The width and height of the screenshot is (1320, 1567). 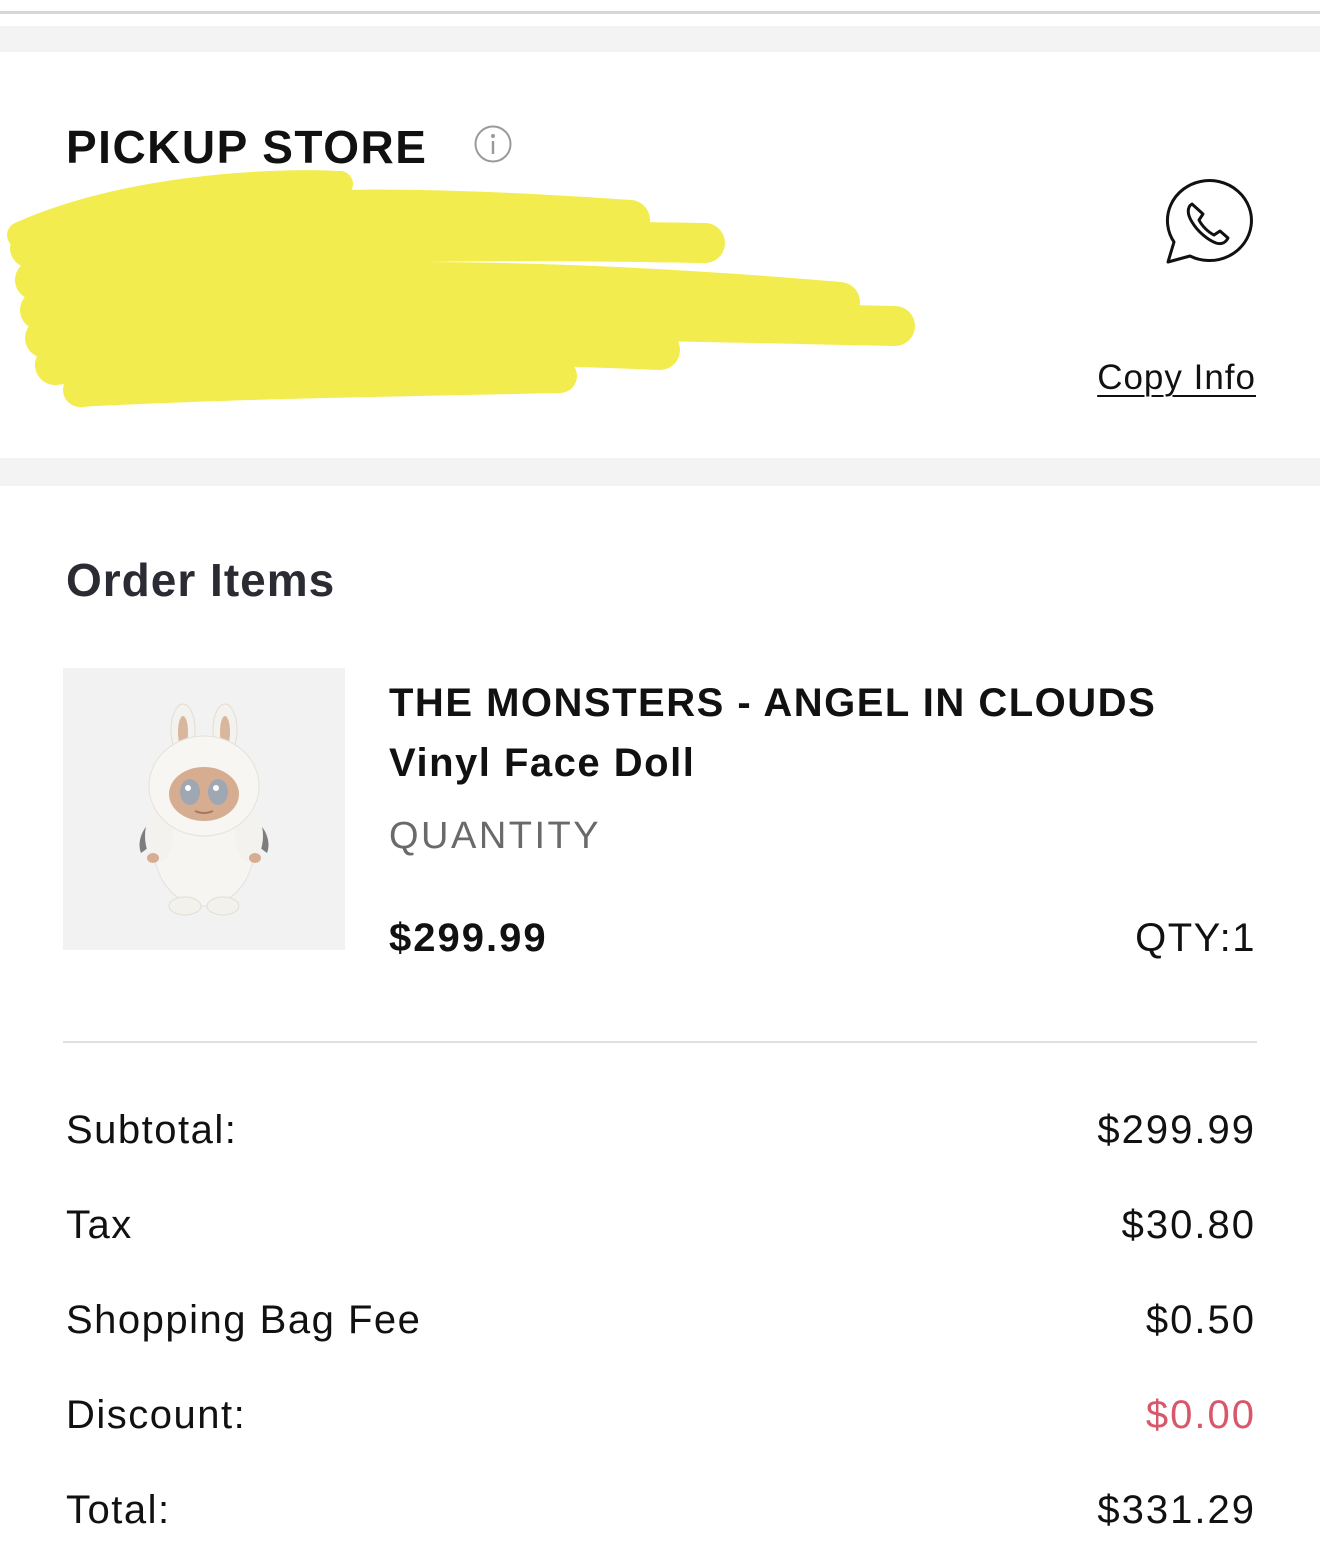 What do you see at coordinates (1195, 938) in the screenshot?
I see `item-quantity: QTY:1` at bounding box center [1195, 938].